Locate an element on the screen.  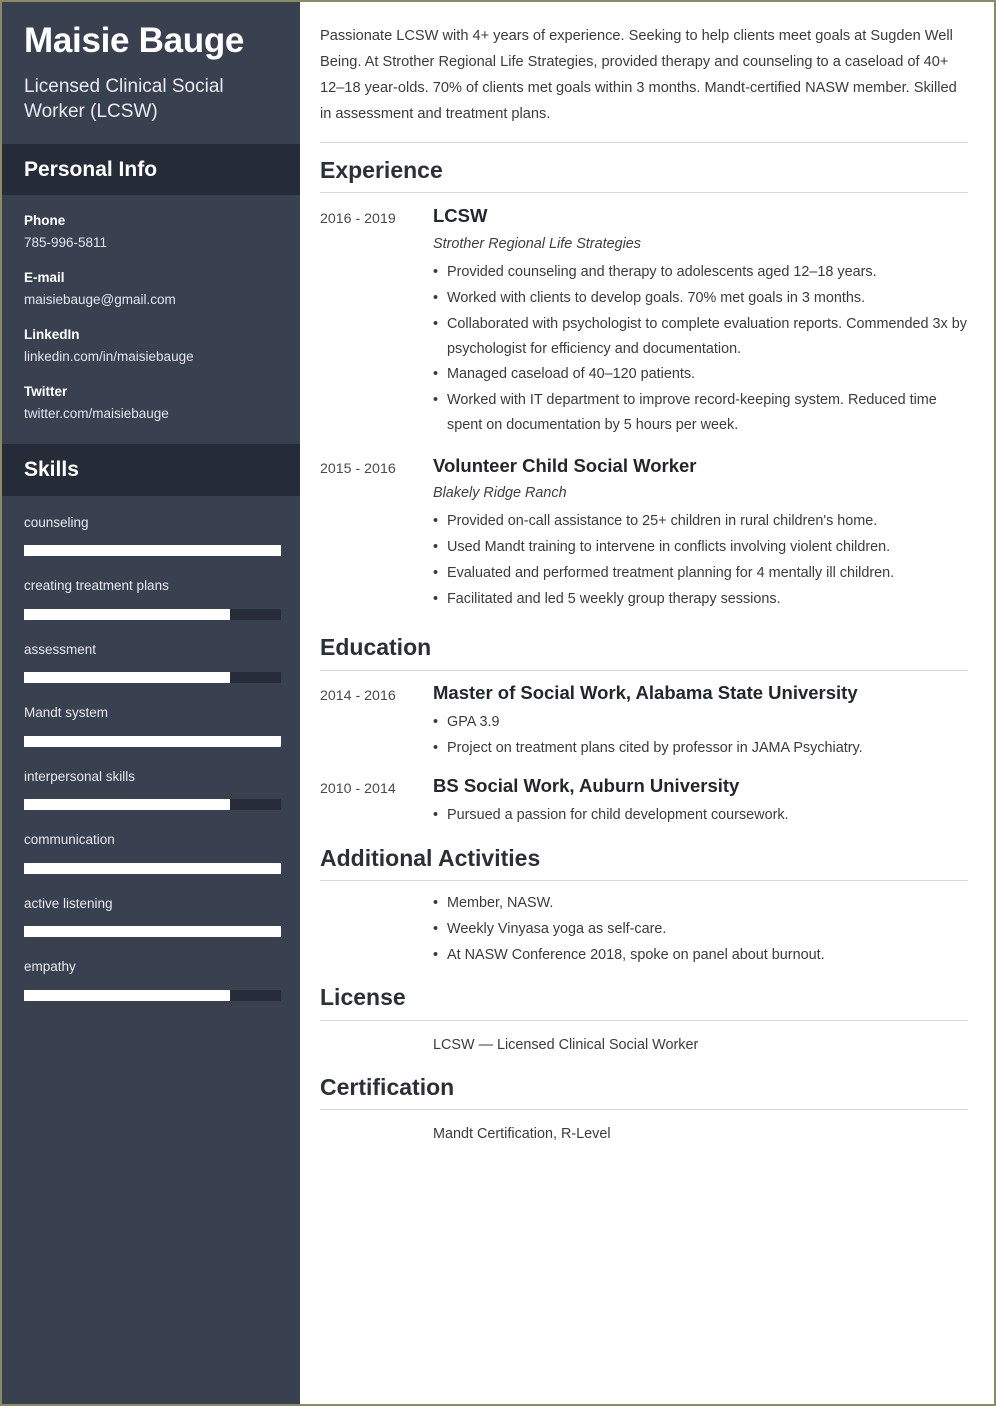
contact-label: LinkedIn is located at coordinates (52, 334).